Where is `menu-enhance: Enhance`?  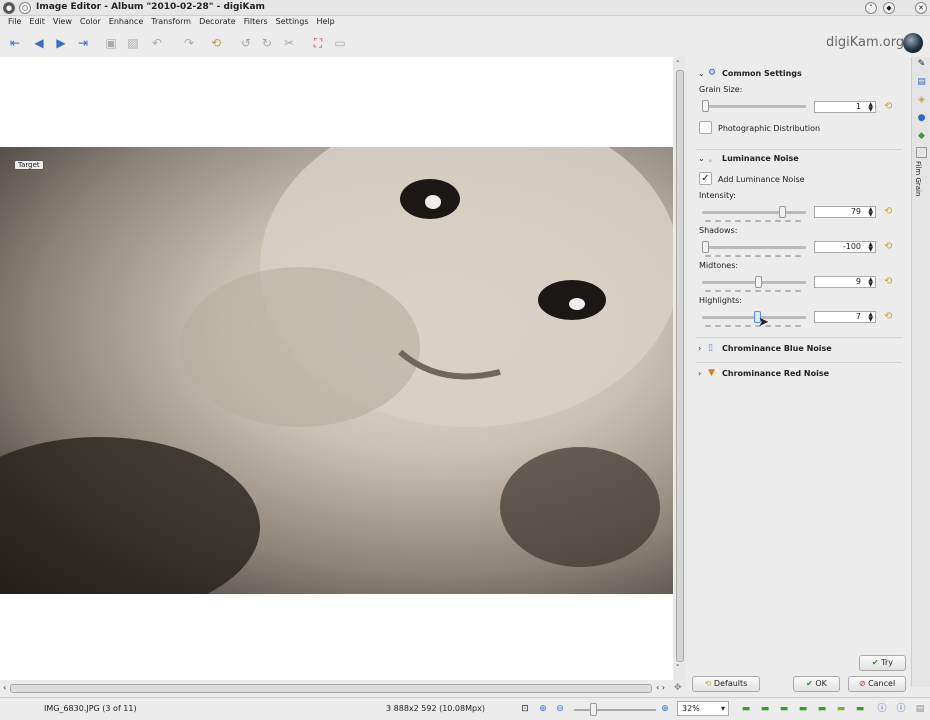 menu-enhance: Enhance is located at coordinates (126, 21).